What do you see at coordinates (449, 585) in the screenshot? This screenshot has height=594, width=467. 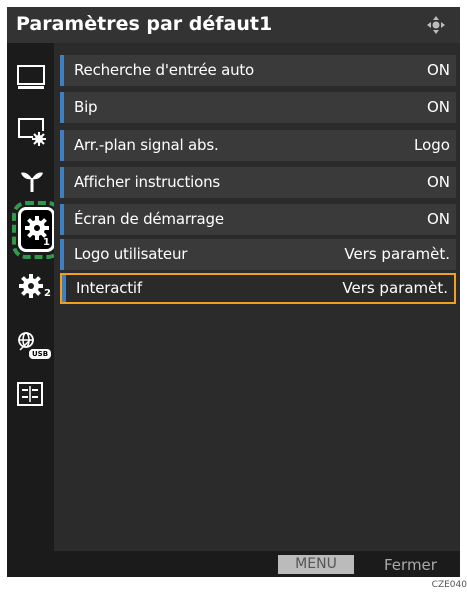 I see `figure-code: CZE040` at bounding box center [449, 585].